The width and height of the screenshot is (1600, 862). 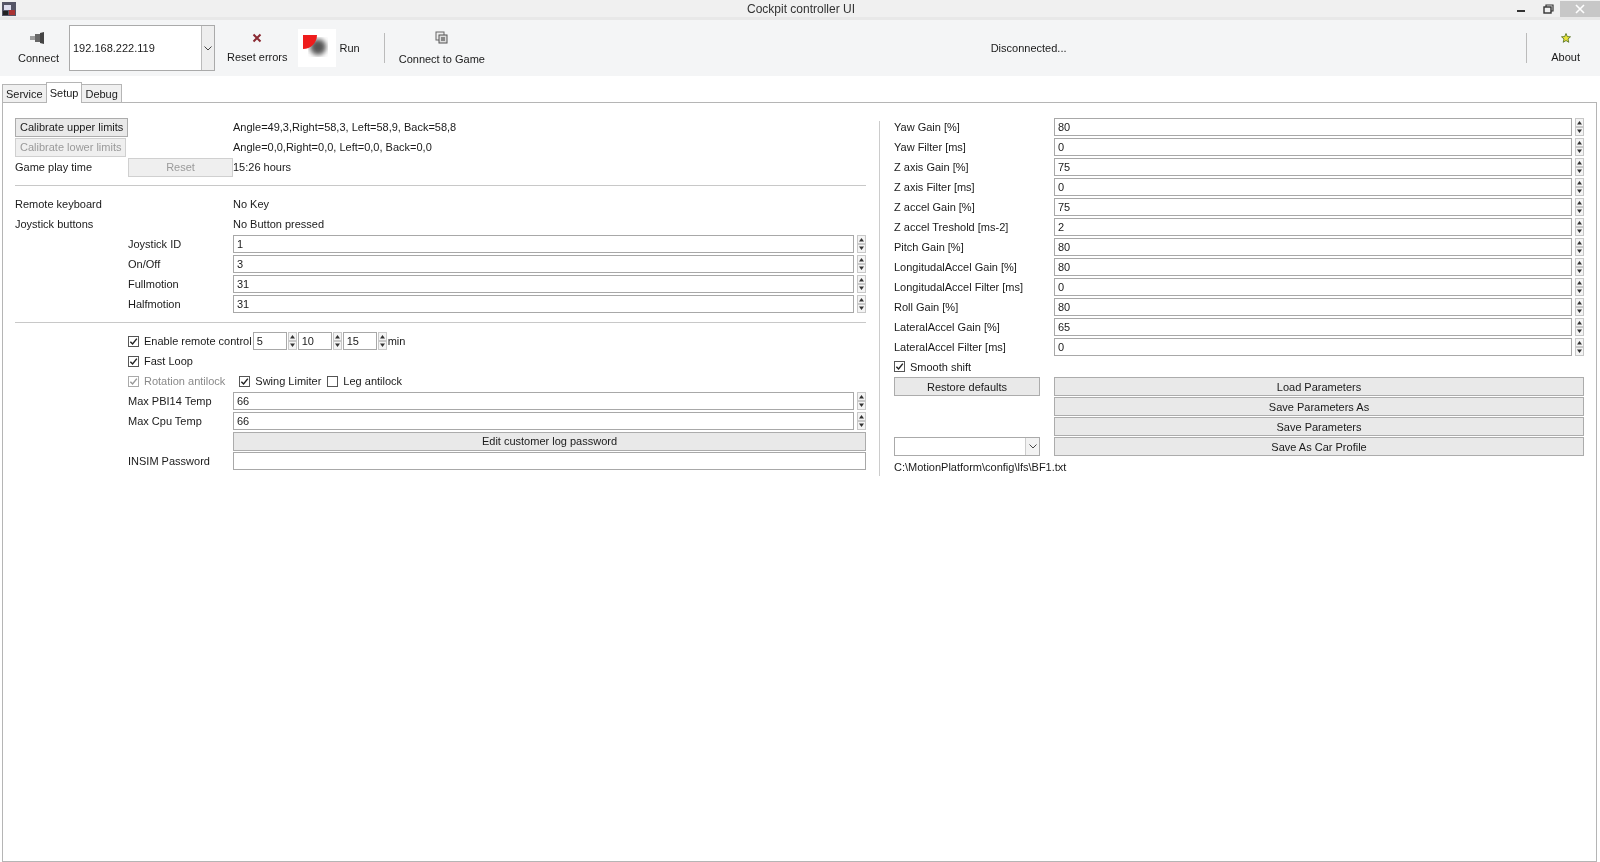 I want to click on unit-label: min, so click(x=396, y=341).